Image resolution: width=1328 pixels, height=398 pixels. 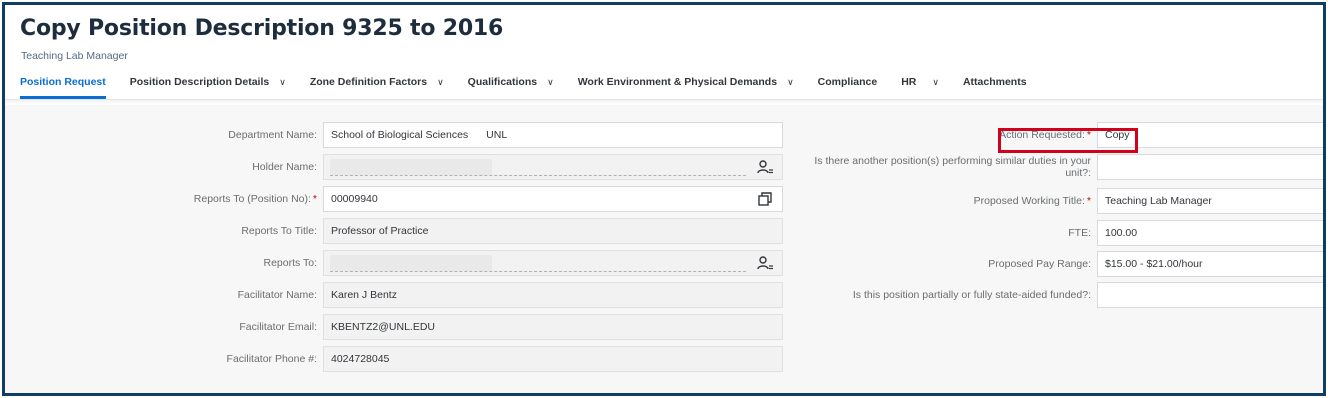 What do you see at coordinates (1064, 233) in the screenshot?
I see `fte-row: FTE: 100.00` at bounding box center [1064, 233].